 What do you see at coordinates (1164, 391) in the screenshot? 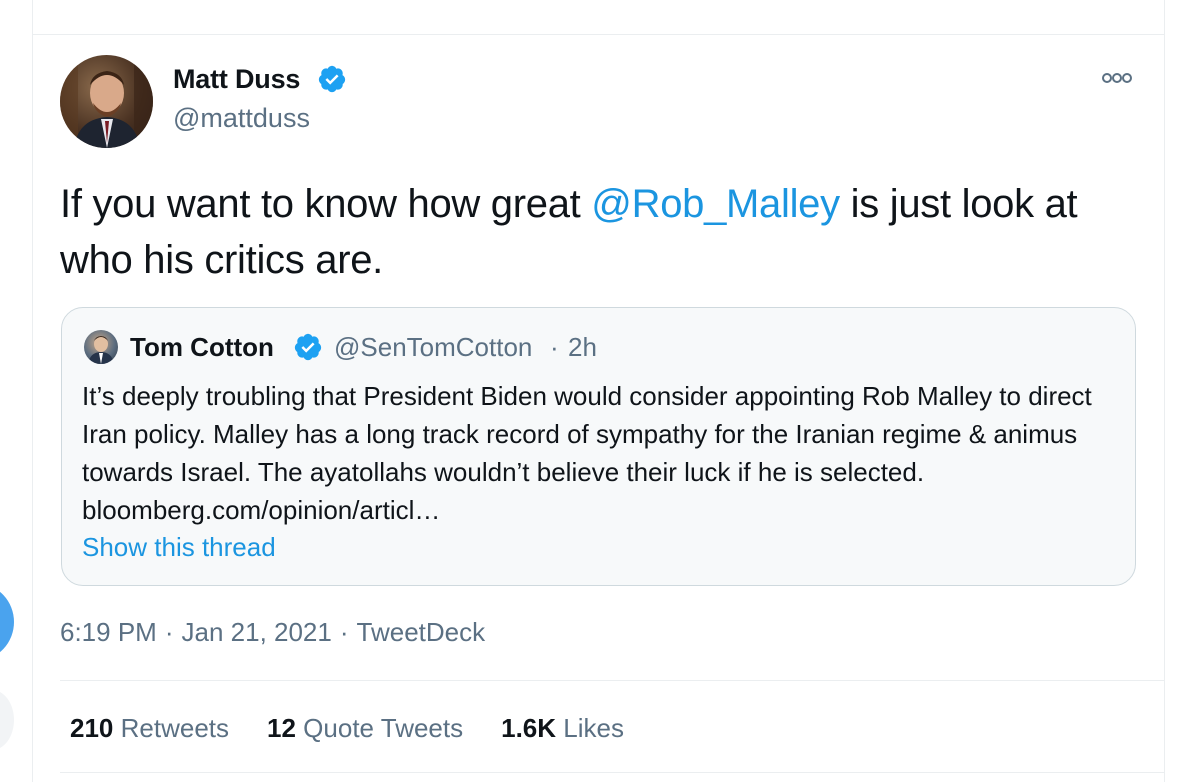
I see `column-border-right` at bounding box center [1164, 391].